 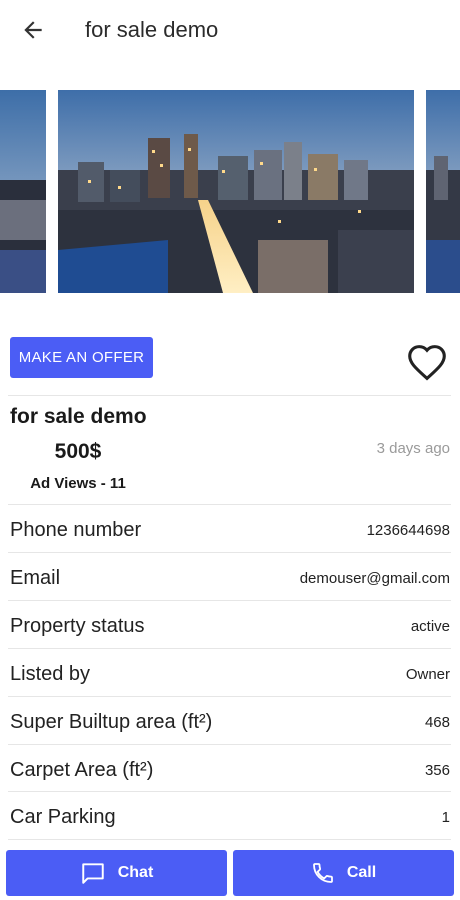 I want to click on chat-button: Chat, so click(x=116, y=873).